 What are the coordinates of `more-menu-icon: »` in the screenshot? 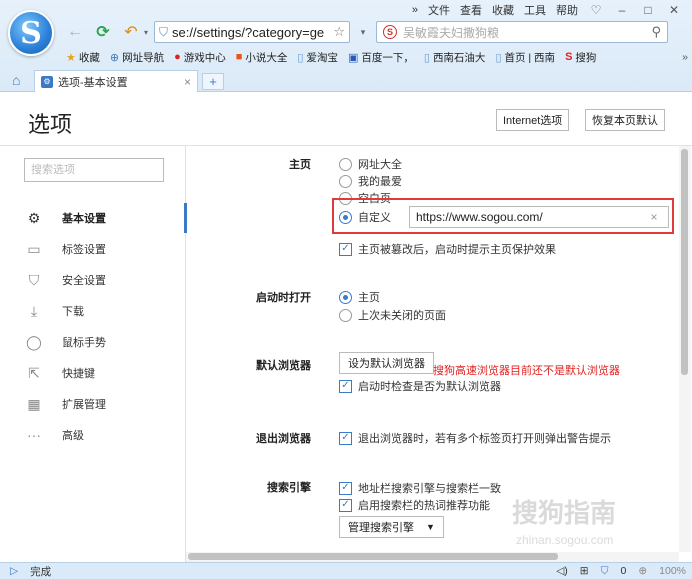 It's located at (415, 10).